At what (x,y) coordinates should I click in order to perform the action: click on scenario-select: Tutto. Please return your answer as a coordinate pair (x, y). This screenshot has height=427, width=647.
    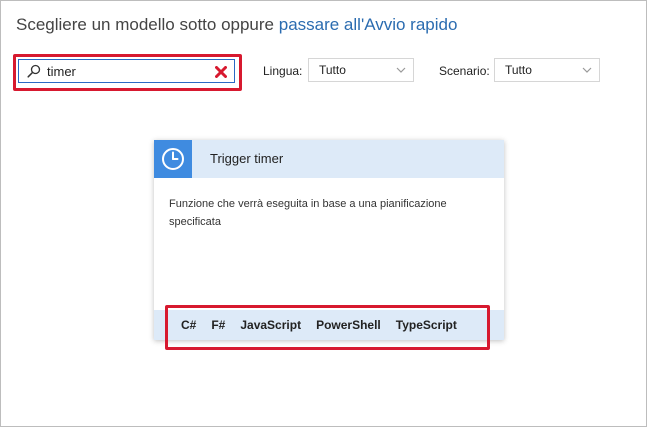
    Looking at the image, I should click on (547, 70).